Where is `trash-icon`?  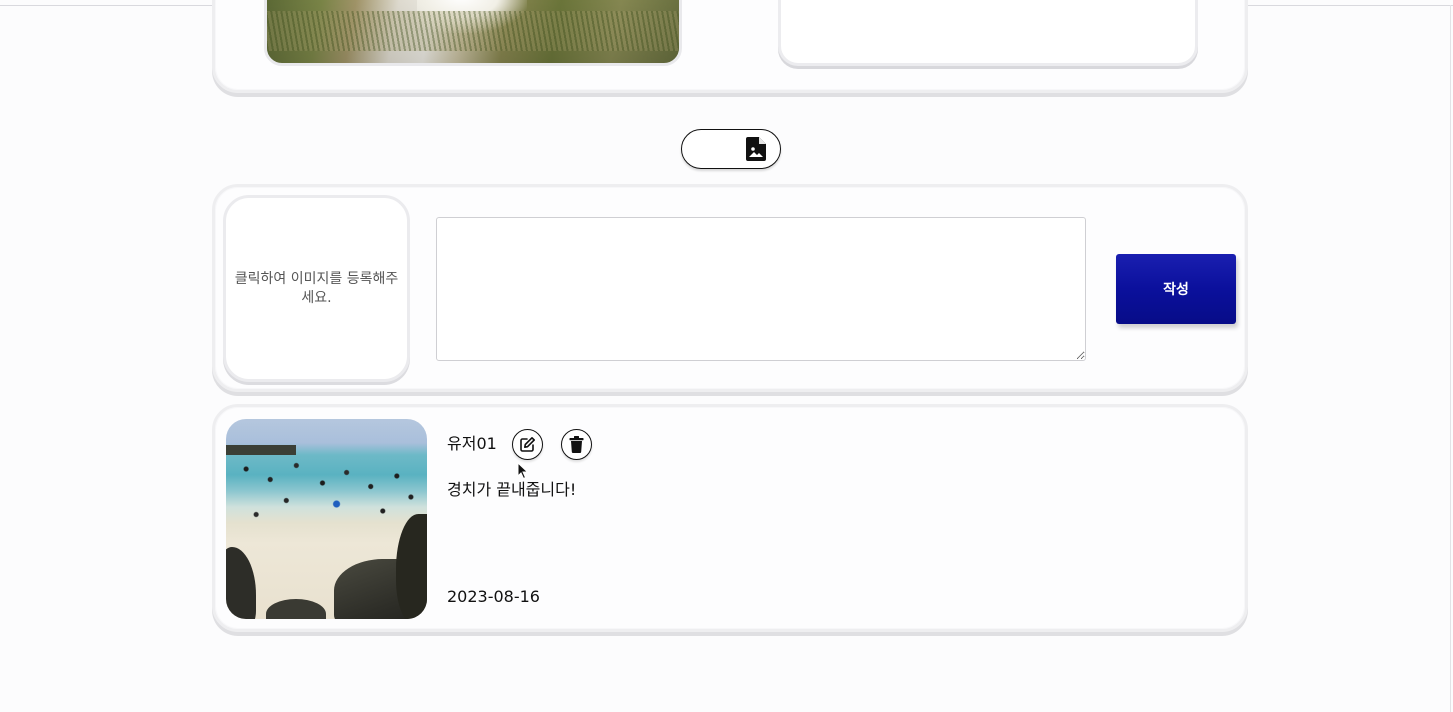 trash-icon is located at coordinates (576, 444).